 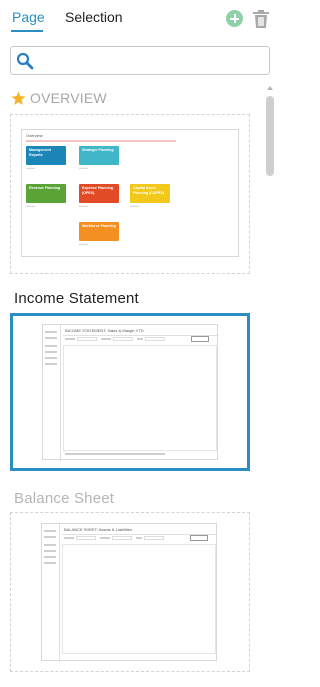 I want to click on tile-expense-planning: Expense Planning (OPEX), so click(x=99, y=193).